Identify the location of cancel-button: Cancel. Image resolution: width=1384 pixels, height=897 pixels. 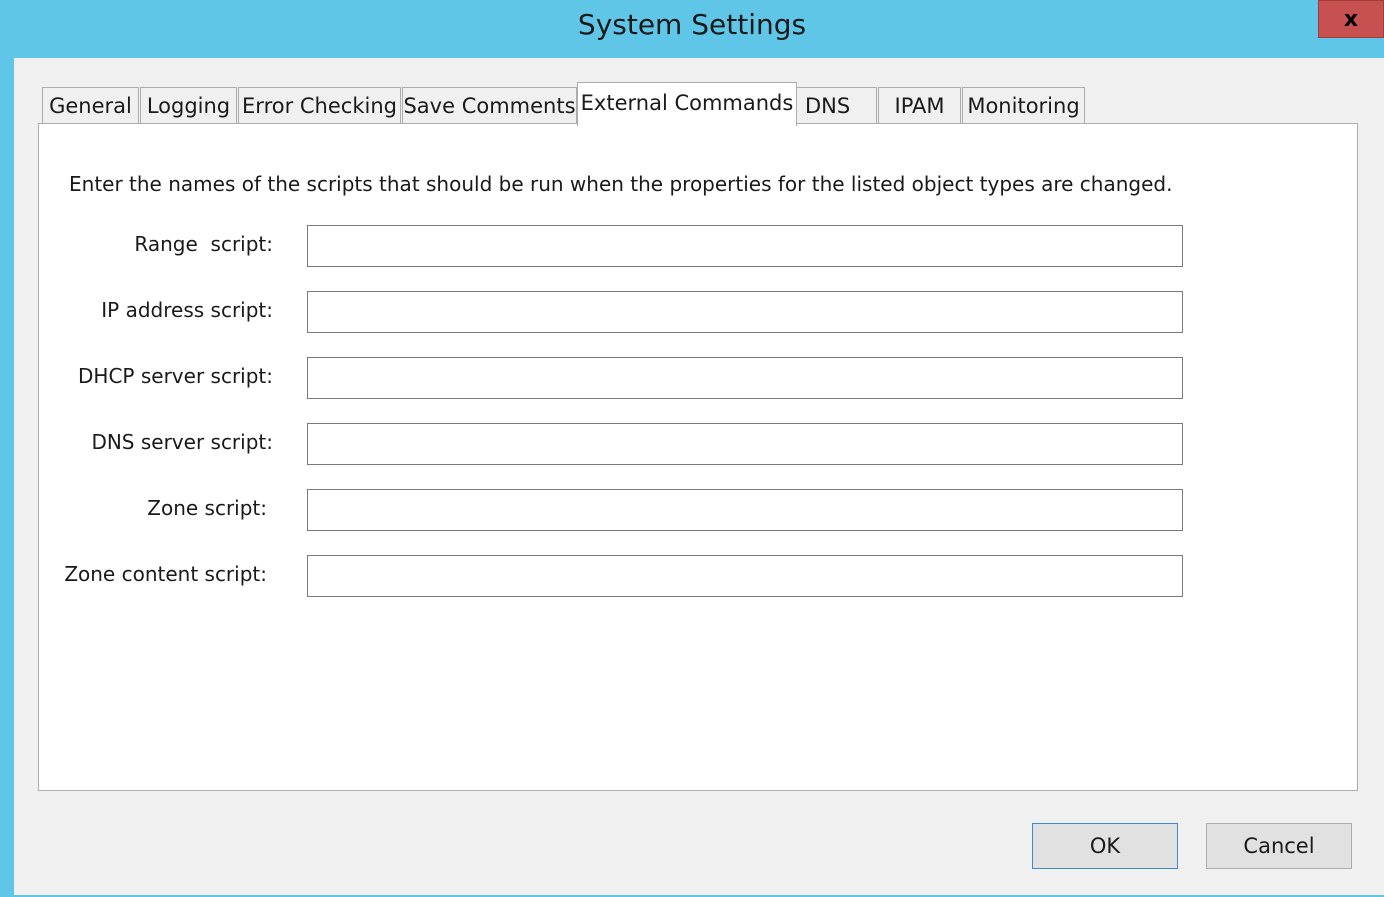
(1279, 846).